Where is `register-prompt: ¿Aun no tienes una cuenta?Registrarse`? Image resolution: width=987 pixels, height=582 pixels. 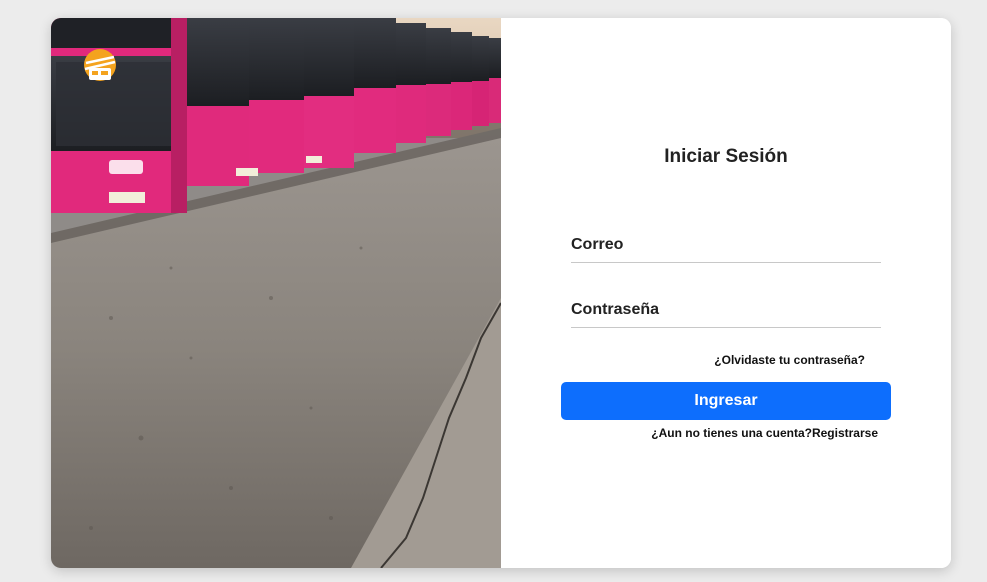 register-prompt: ¿Aun no tienes una cuenta?Registrarse is located at coordinates (764, 433).